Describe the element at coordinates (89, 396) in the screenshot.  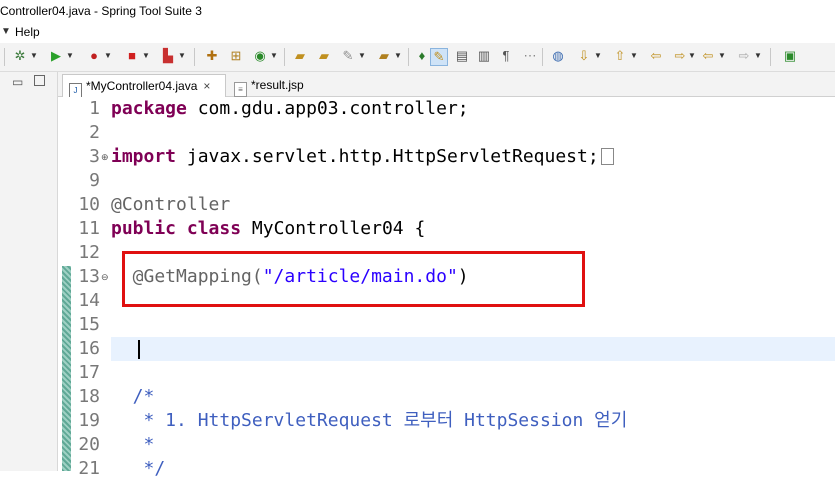
I see `line-number: 18` at that location.